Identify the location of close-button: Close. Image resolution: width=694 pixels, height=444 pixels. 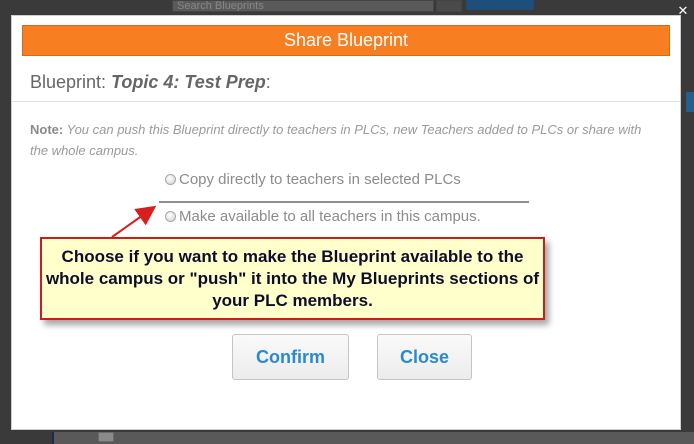
(424, 357).